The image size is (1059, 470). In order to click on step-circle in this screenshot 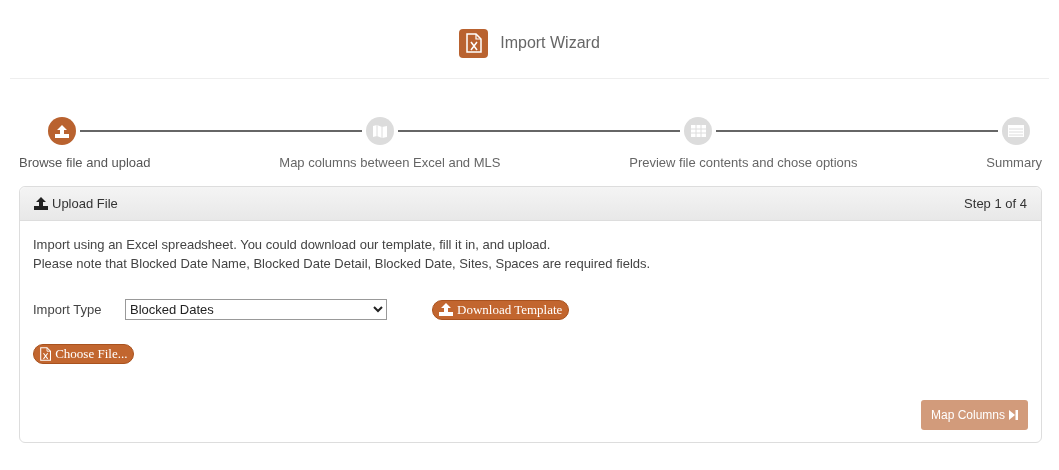, I will do `click(62, 131)`.